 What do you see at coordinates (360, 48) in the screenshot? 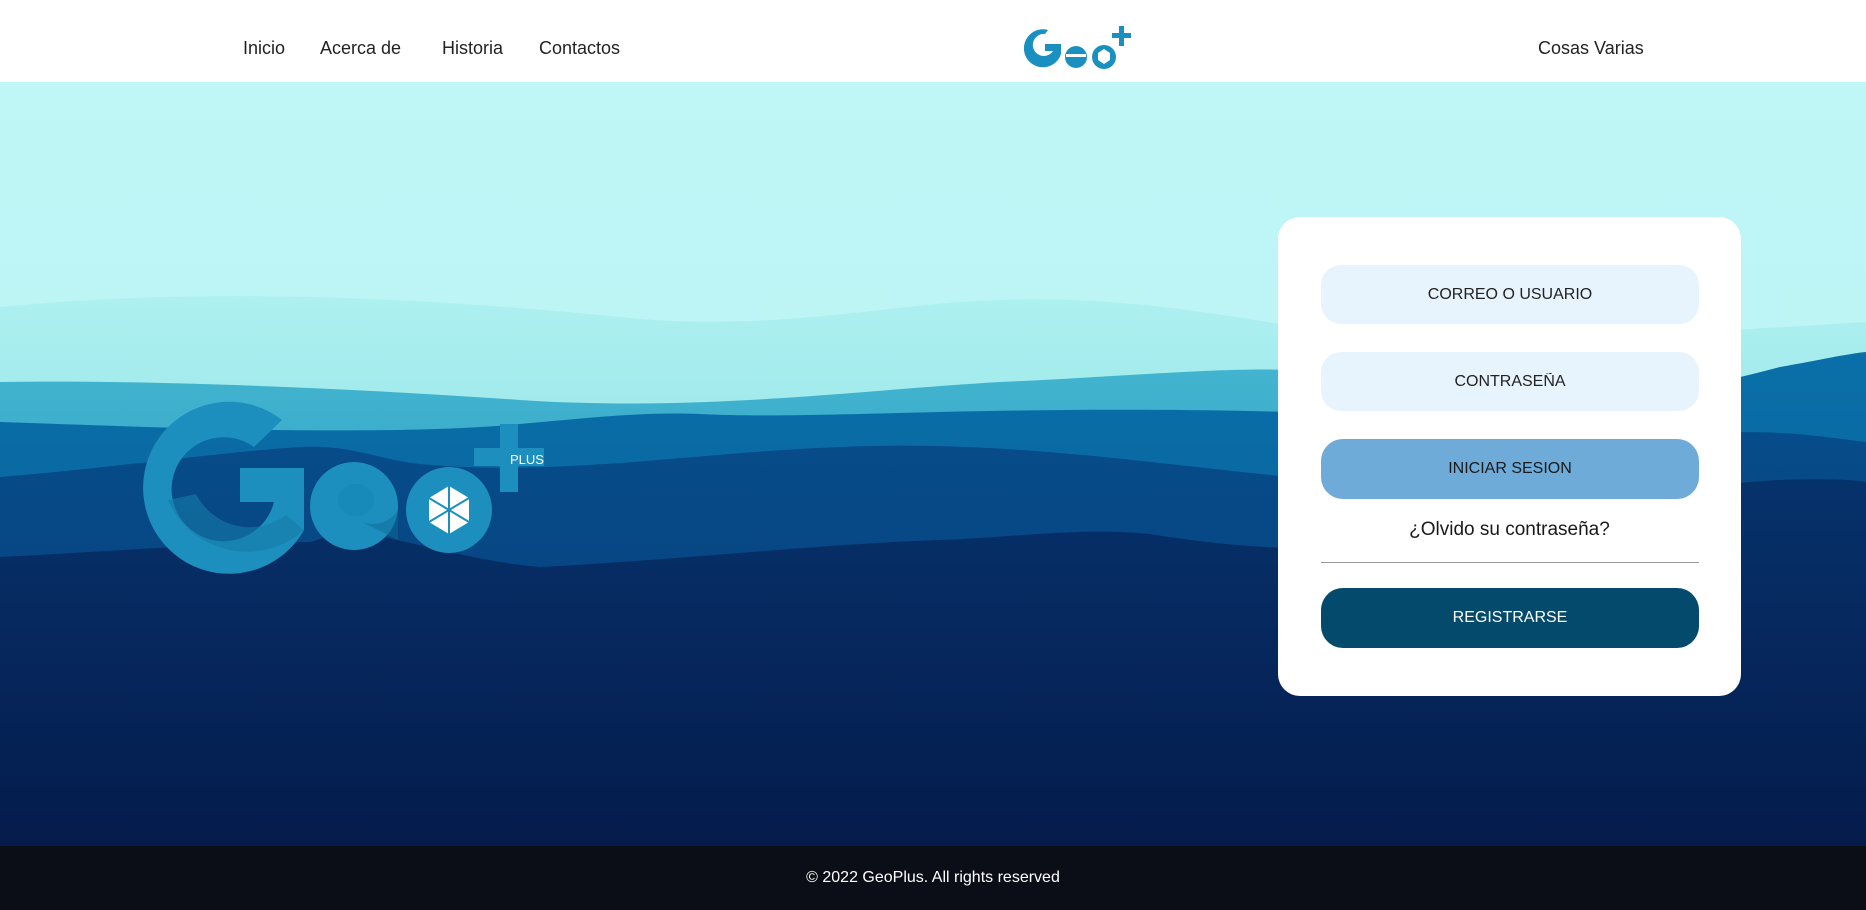
I see `nav-link-acerca-de: Acerca de` at bounding box center [360, 48].